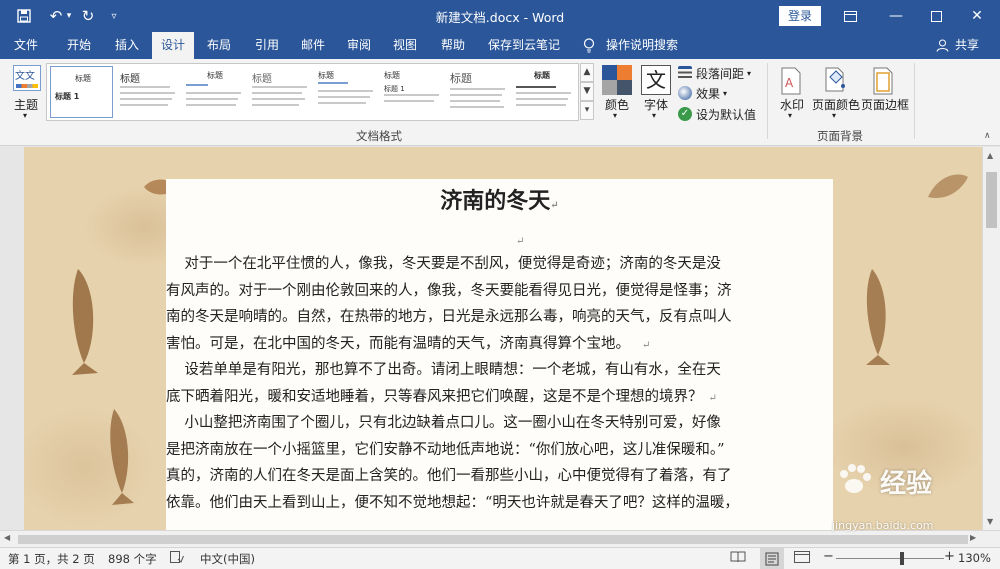 The height and width of the screenshot is (569, 1000). Describe the element at coordinates (7, 537) in the screenshot. I see `scroll-left-icon: ◀` at that location.